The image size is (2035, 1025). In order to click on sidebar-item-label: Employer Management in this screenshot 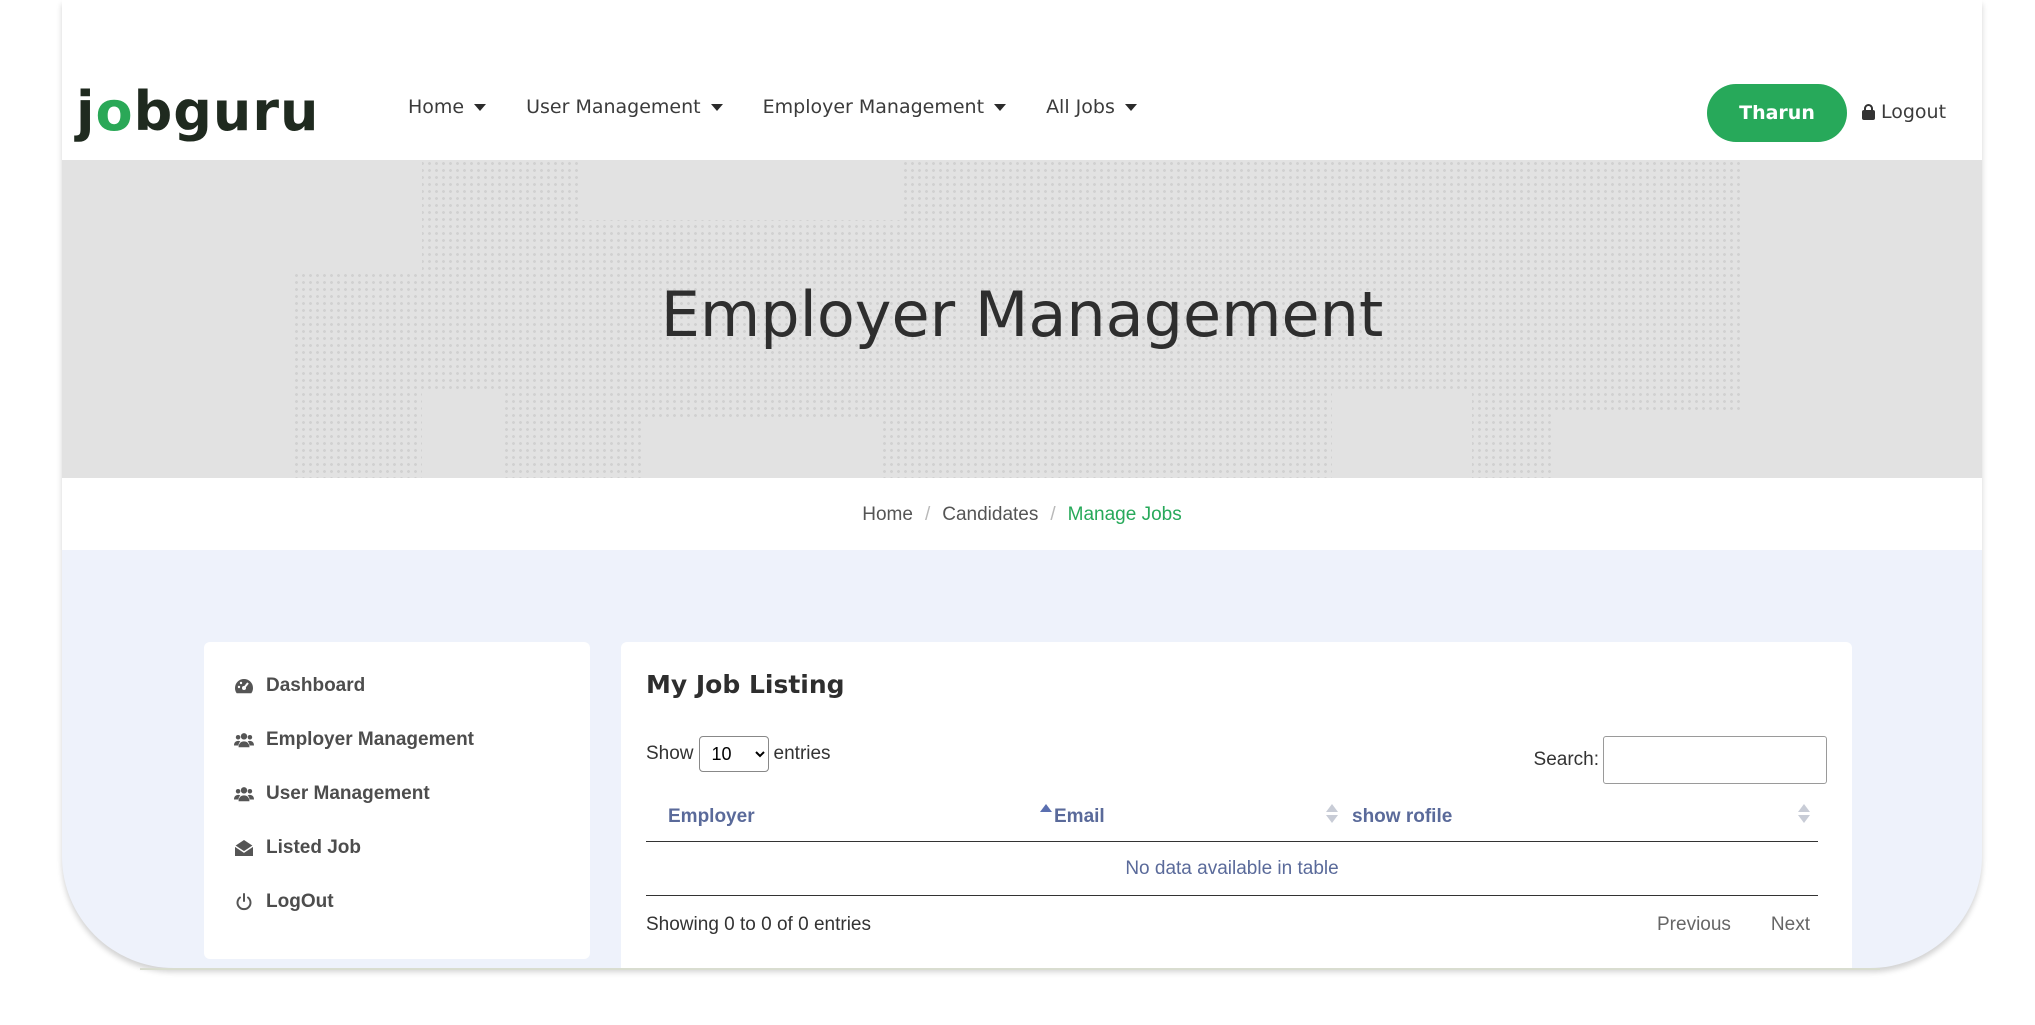, I will do `click(370, 739)`.